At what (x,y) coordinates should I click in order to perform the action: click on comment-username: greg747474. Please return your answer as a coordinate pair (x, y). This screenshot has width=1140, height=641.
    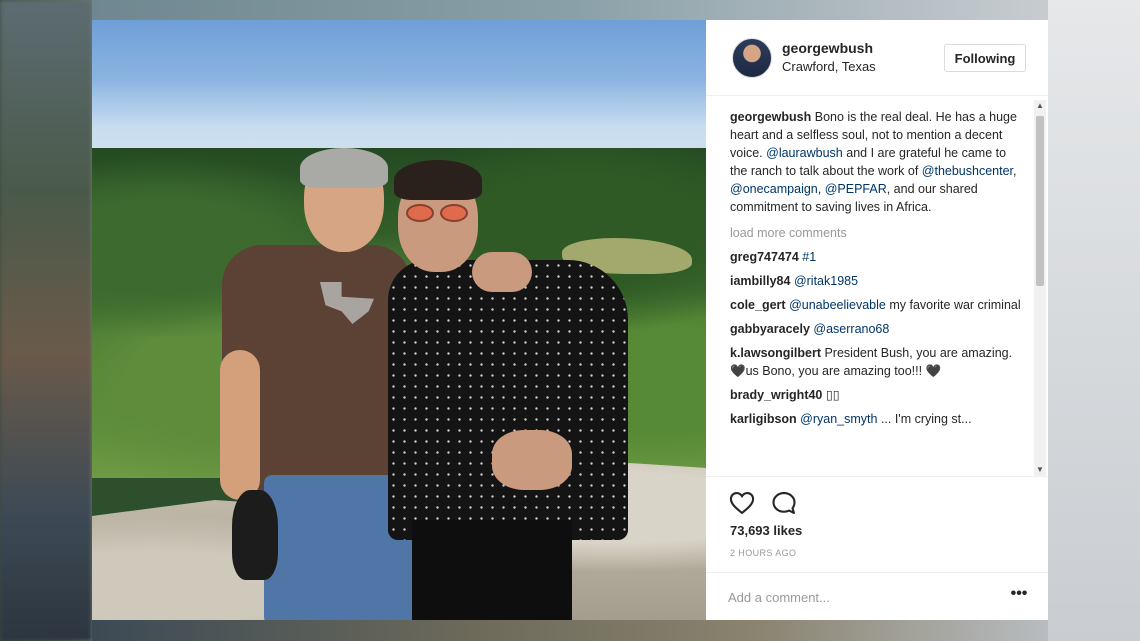
    Looking at the image, I should click on (764, 257).